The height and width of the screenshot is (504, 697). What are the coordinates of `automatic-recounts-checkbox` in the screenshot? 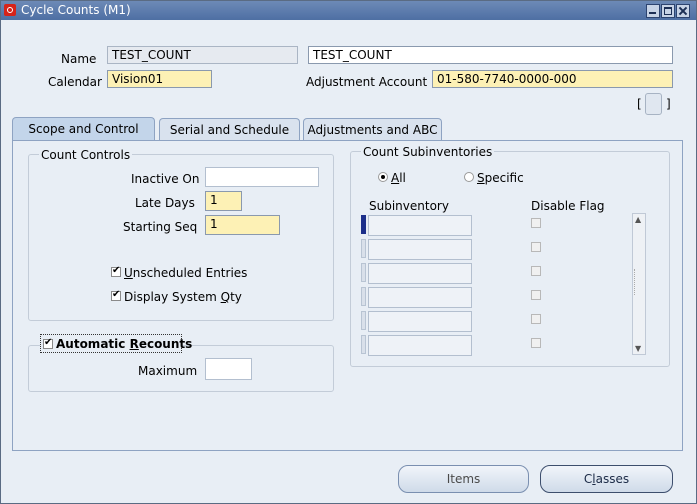 It's located at (48, 343).